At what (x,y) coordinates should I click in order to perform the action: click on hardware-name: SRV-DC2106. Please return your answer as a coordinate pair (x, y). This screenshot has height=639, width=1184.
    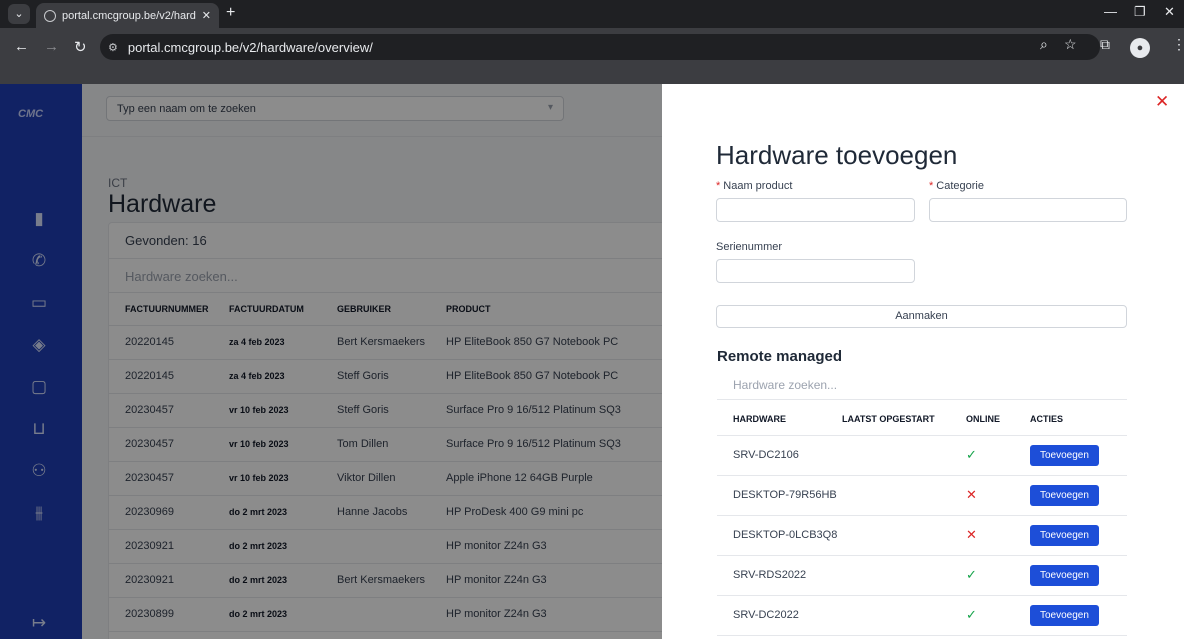
    Looking at the image, I should click on (779, 455).